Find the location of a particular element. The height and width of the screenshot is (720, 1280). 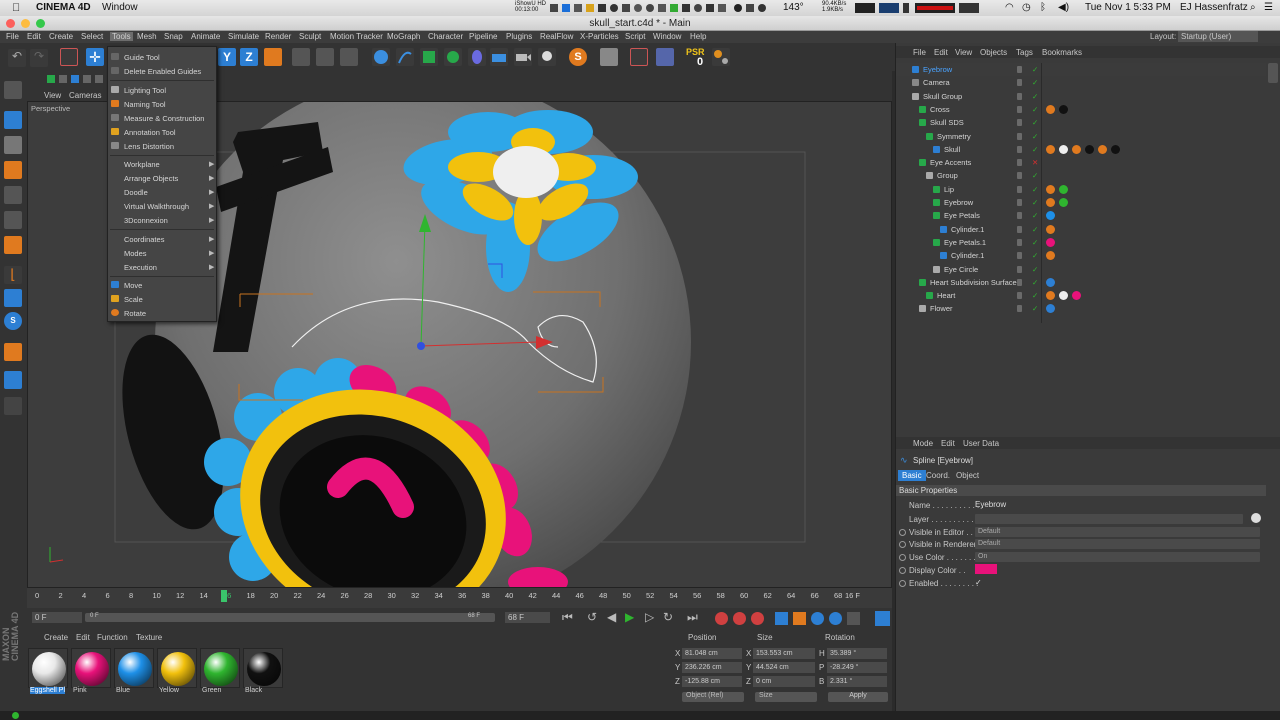

camera-icon is located at coordinates (523, 57).